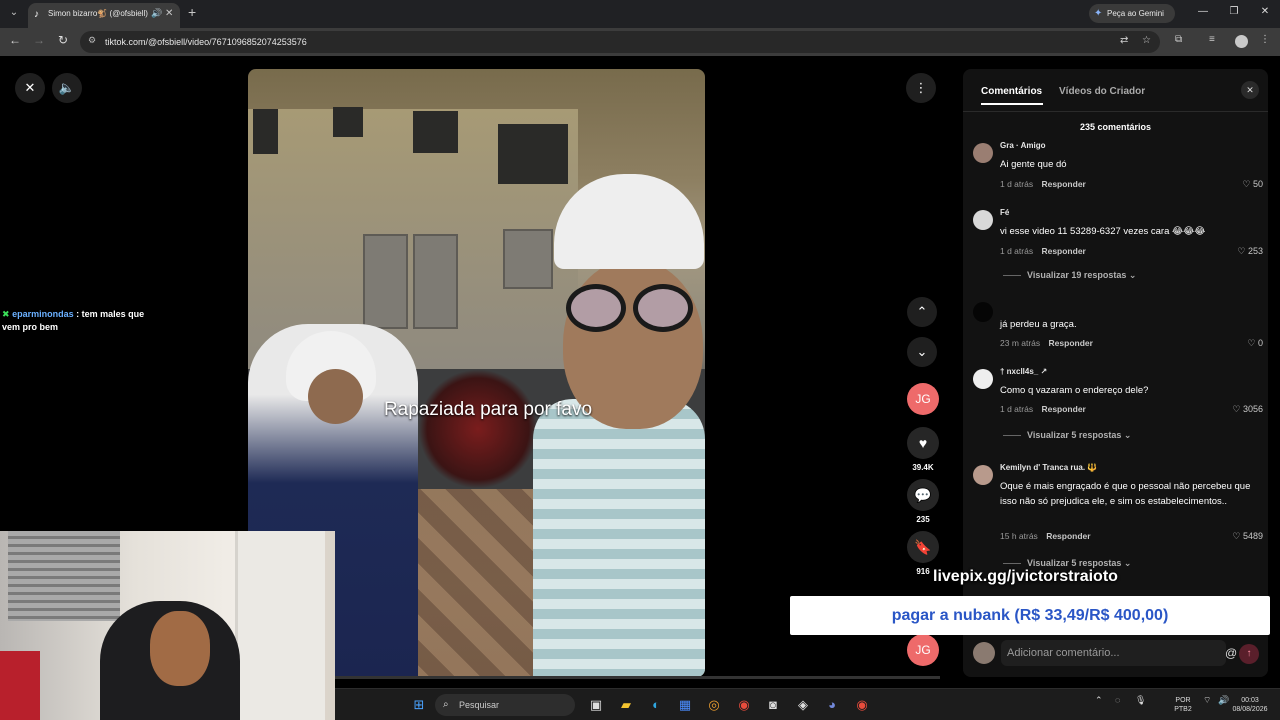 The width and height of the screenshot is (1280, 720). What do you see at coordinates (832, 705) in the screenshot?
I see `discord-icon: ◕` at bounding box center [832, 705].